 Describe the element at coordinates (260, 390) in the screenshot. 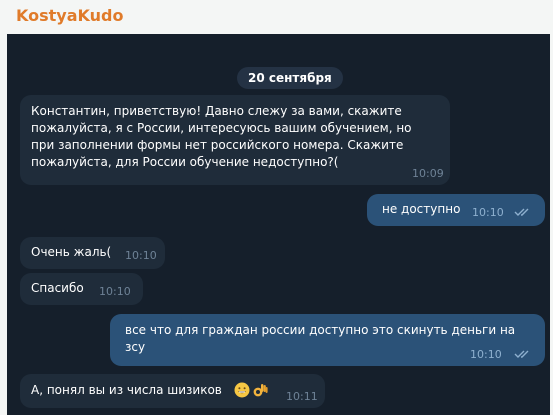

I see `ok-hand-icon` at that location.